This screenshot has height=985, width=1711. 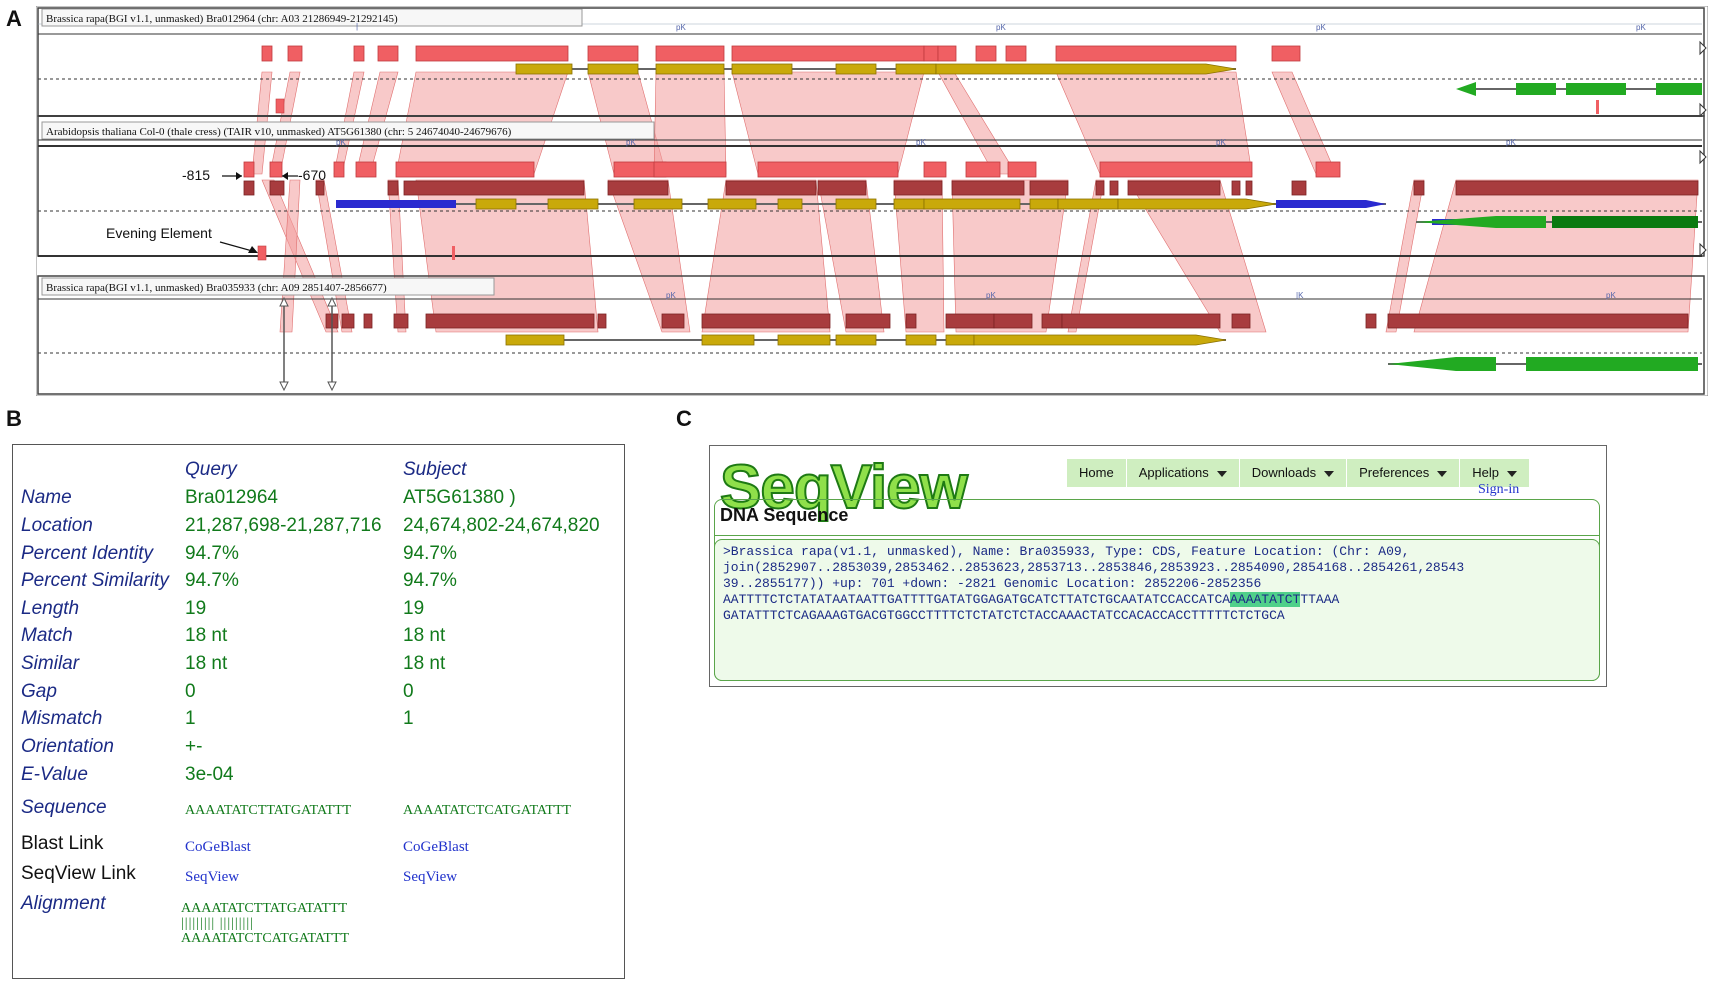 I want to click on hsp-row-subject-value: 0, so click(x=408, y=691).